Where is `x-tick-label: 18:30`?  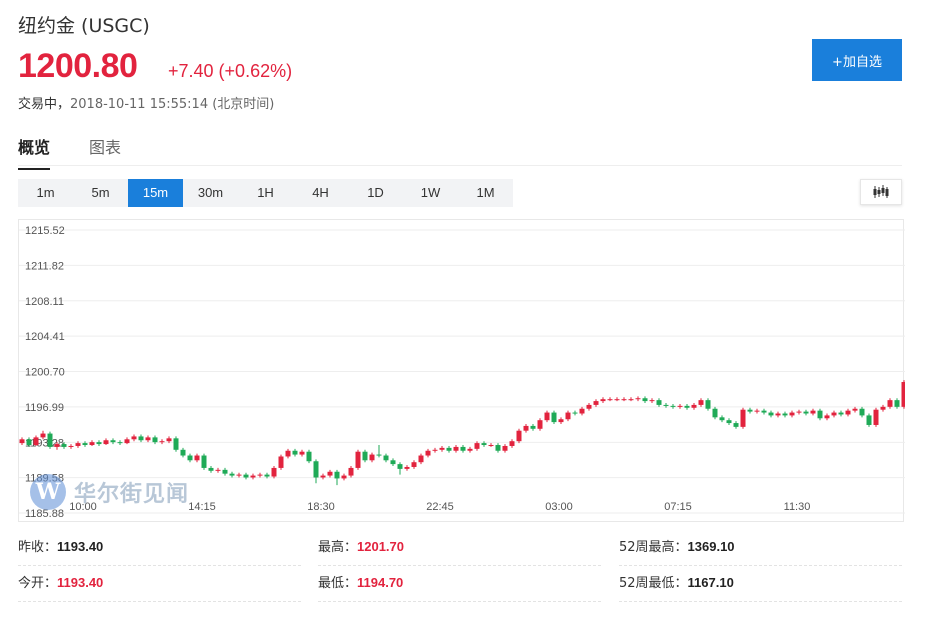
x-tick-label: 18:30 is located at coordinates (321, 507).